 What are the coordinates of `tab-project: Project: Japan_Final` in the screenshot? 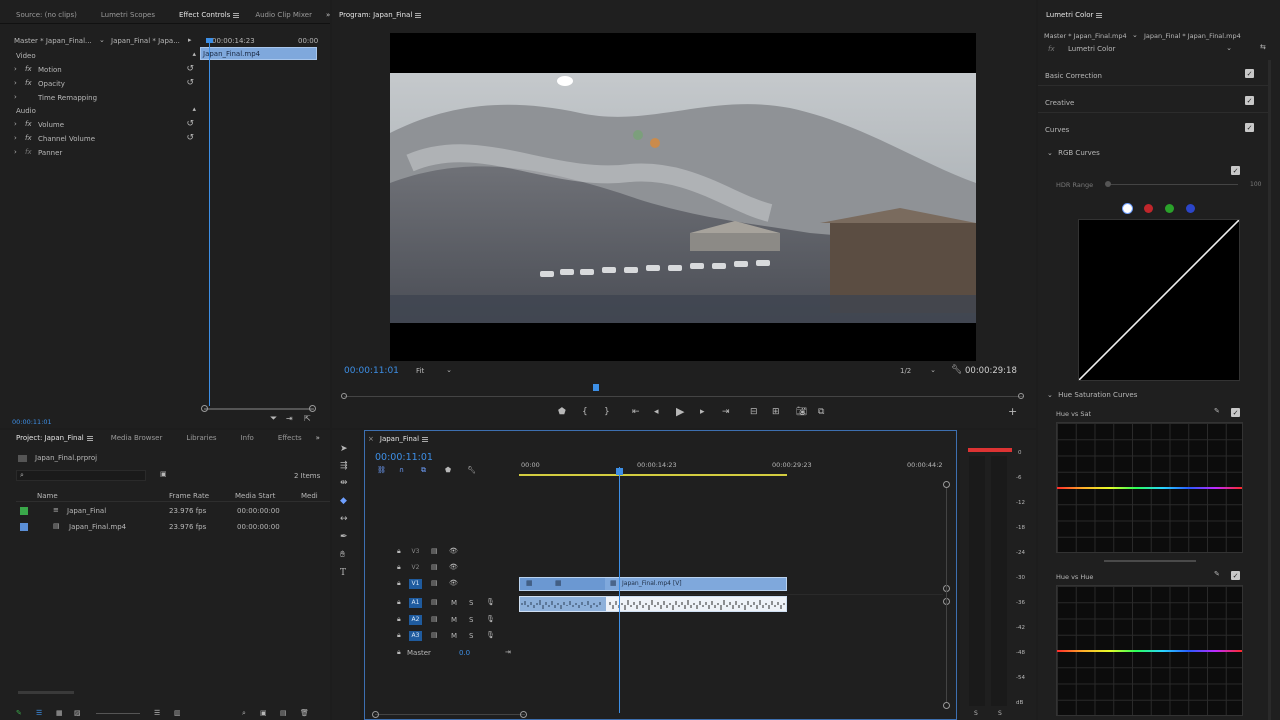 It's located at (54, 438).